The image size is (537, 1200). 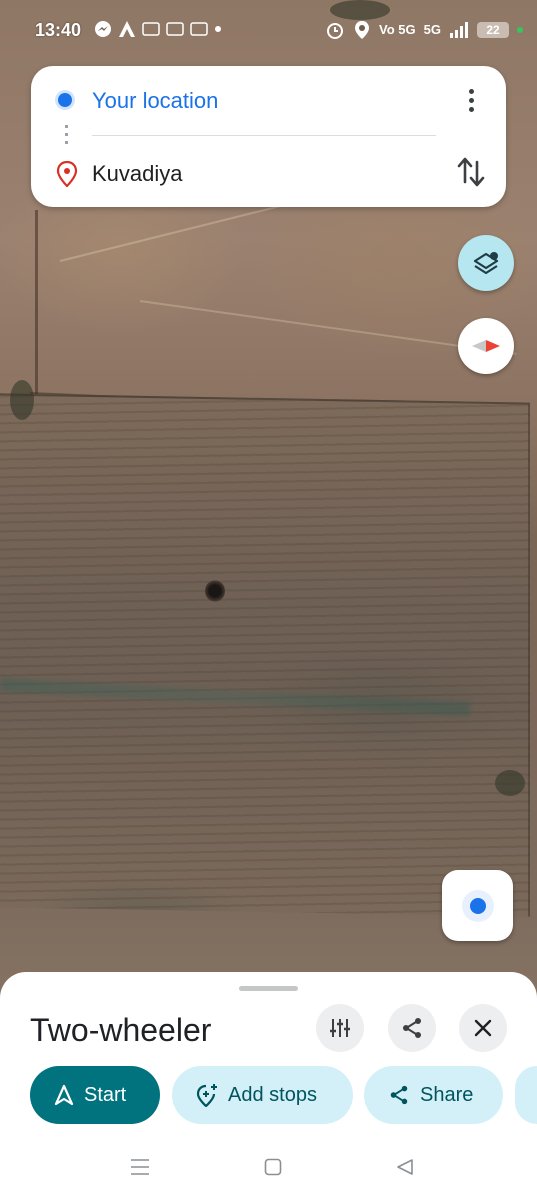 I want to click on start-button: Start, so click(x=95, y=1095).